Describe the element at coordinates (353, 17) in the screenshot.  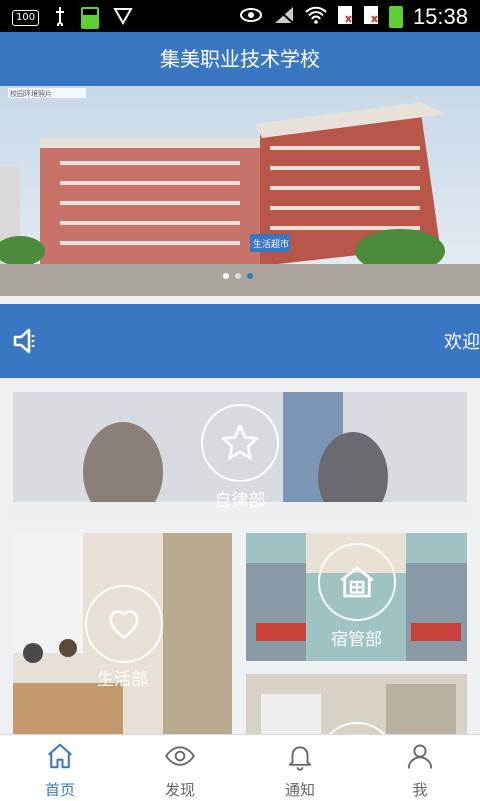
I see `status-right-icons: 15:38` at that location.